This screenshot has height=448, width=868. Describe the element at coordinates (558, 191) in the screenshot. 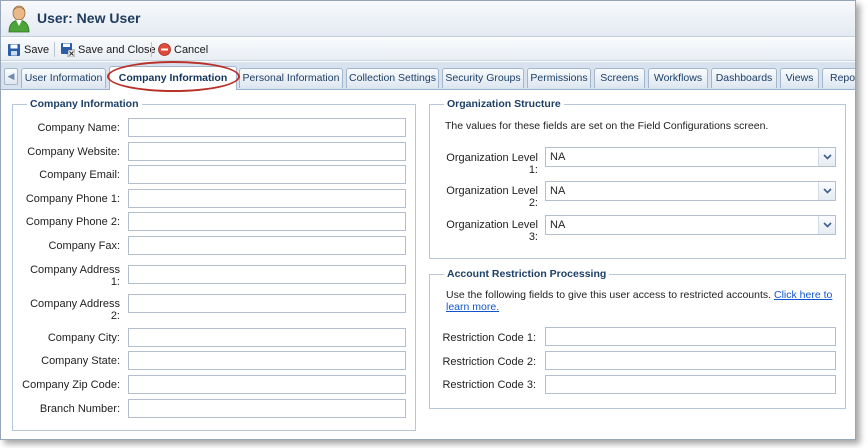

I see `organization-level-2-value: NA` at that location.